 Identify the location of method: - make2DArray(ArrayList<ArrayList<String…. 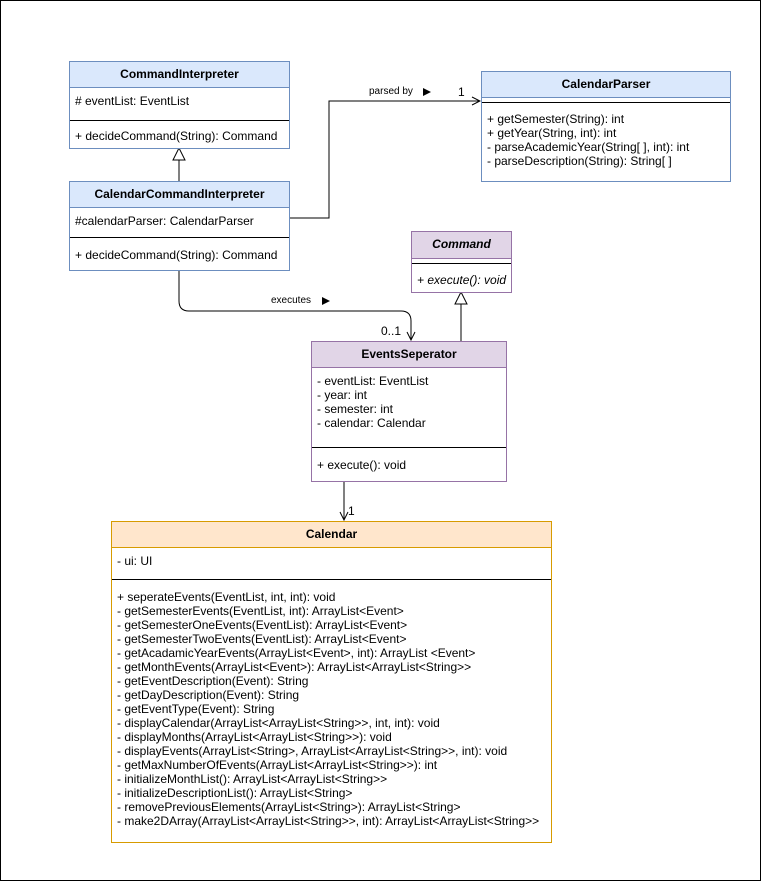
(328, 821).